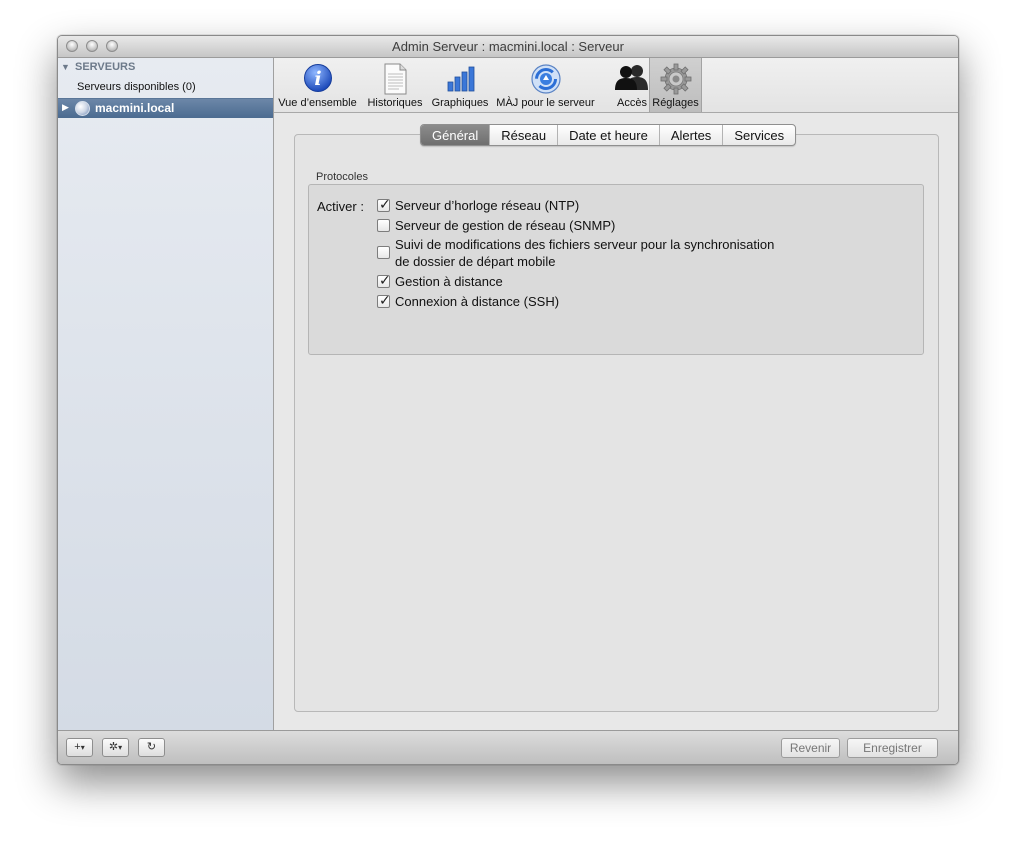  I want to click on toolbar-label: Vue d’ensemble, so click(317, 103).